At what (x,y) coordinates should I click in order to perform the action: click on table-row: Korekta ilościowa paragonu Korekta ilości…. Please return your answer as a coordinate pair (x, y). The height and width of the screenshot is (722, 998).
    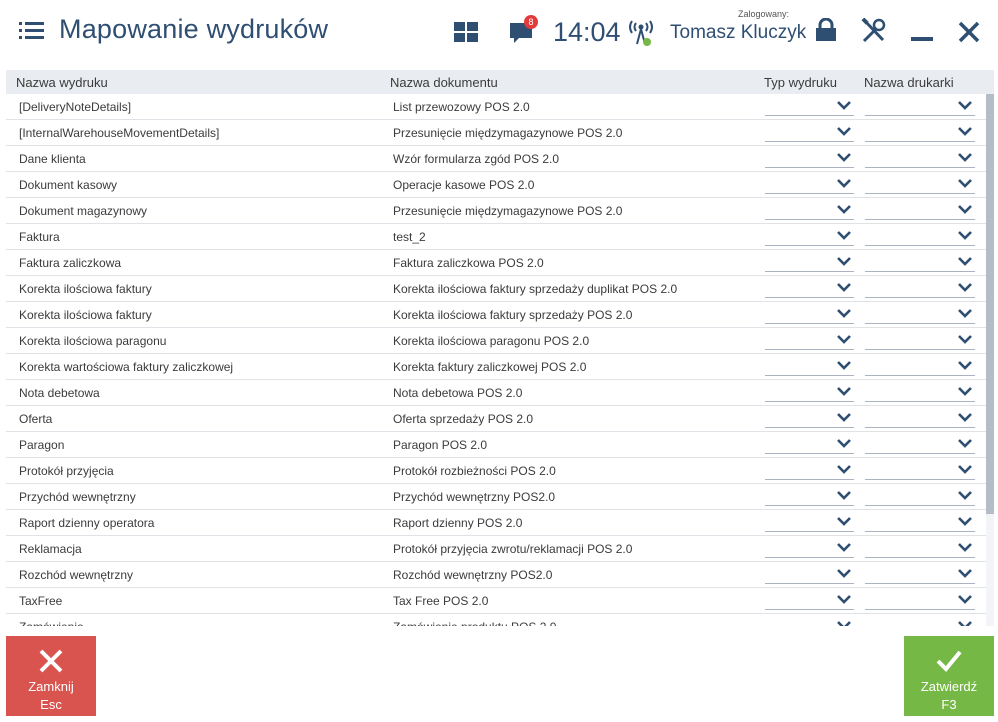
    Looking at the image, I should click on (496, 341).